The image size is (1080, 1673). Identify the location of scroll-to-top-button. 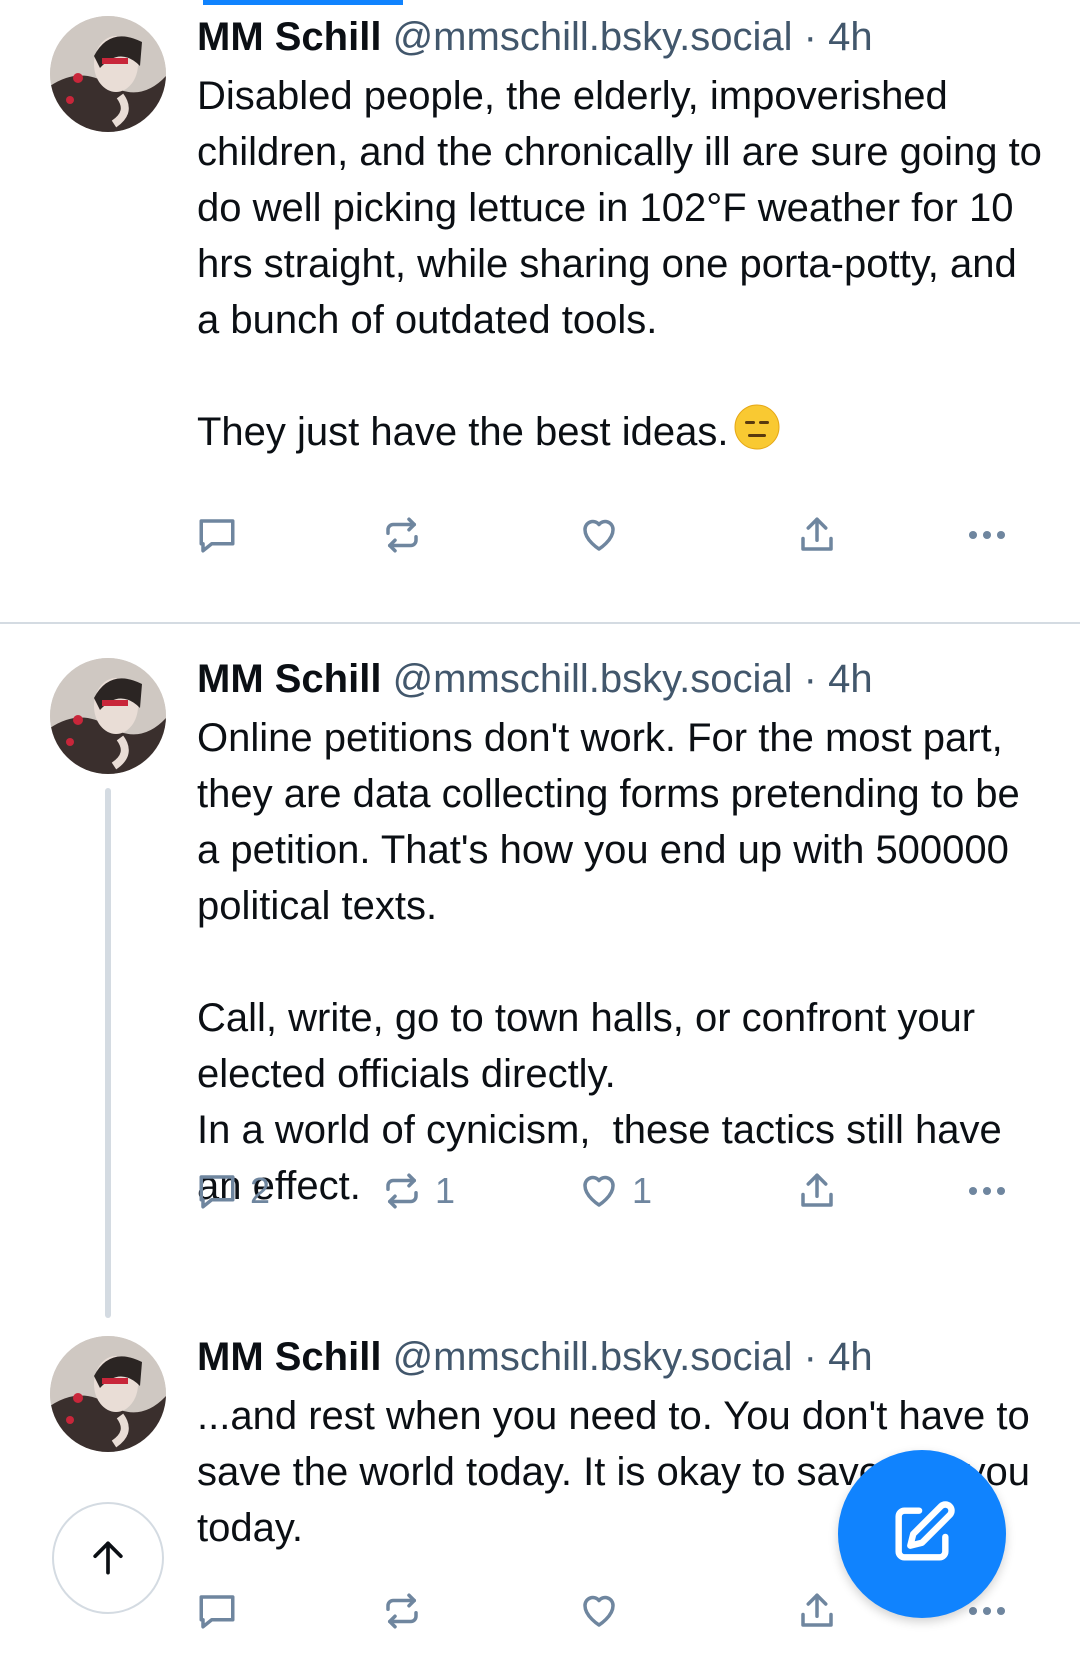
(108, 1558).